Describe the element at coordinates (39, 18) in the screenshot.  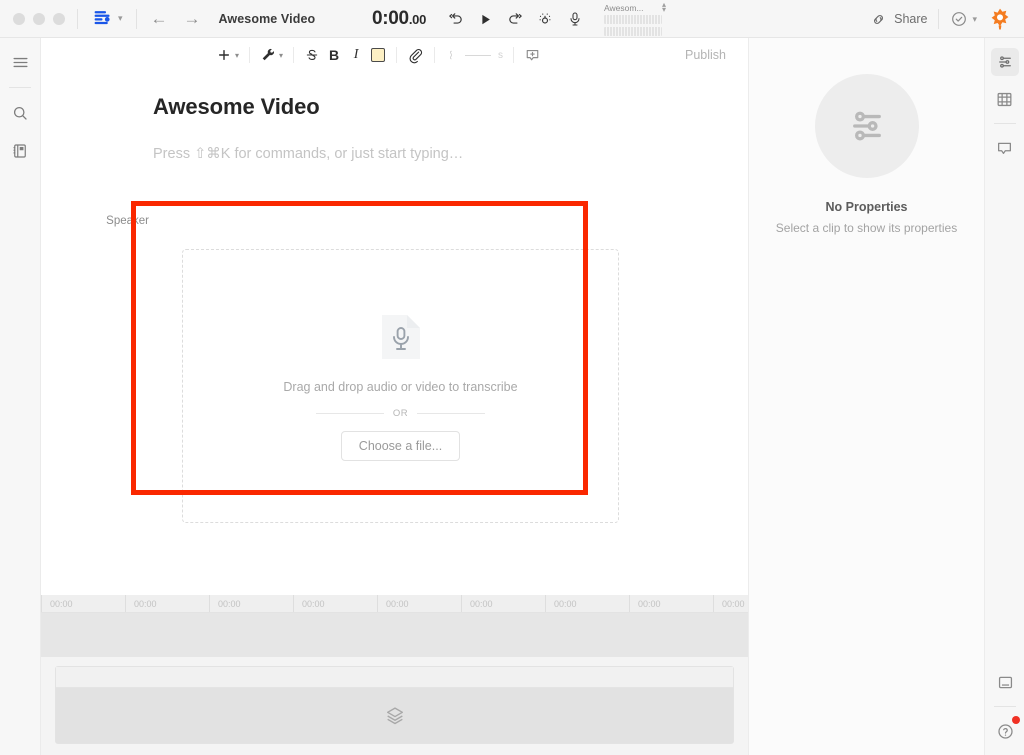
I see `minimize-window-button` at that location.